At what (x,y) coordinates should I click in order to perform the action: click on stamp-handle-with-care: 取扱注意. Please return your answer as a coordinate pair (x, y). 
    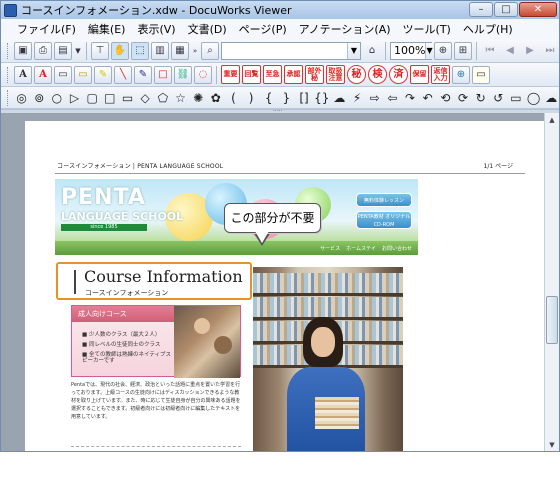
    Looking at the image, I should click on (335, 74).